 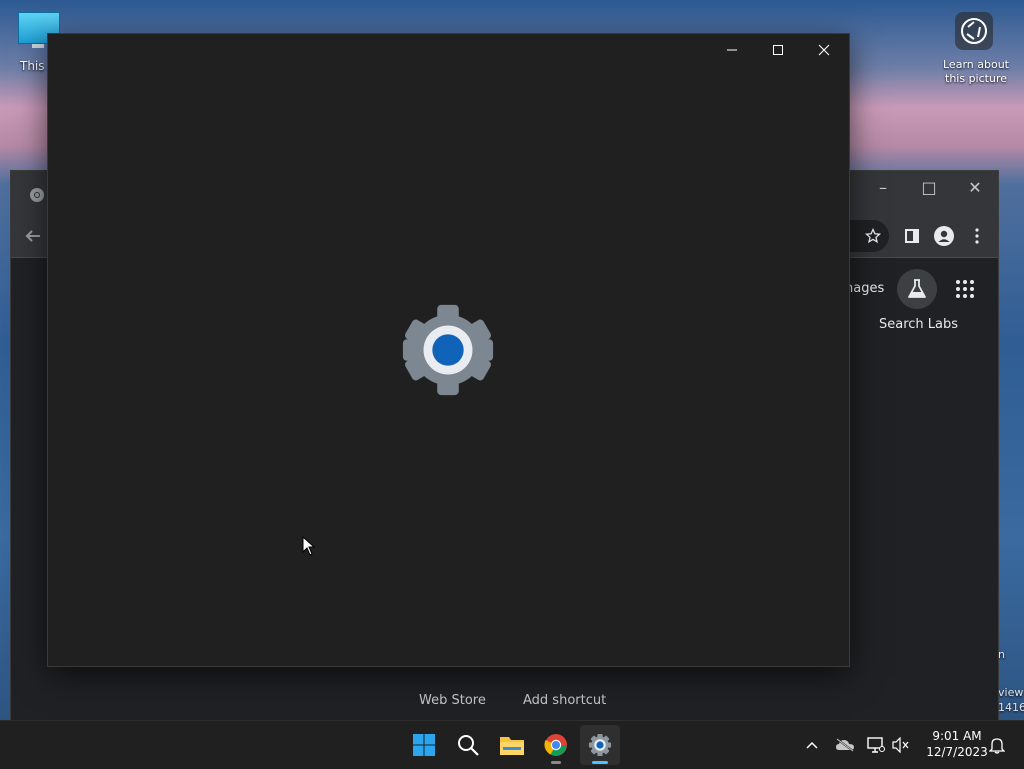 I want to click on more-options-icon, so click(x=977, y=236).